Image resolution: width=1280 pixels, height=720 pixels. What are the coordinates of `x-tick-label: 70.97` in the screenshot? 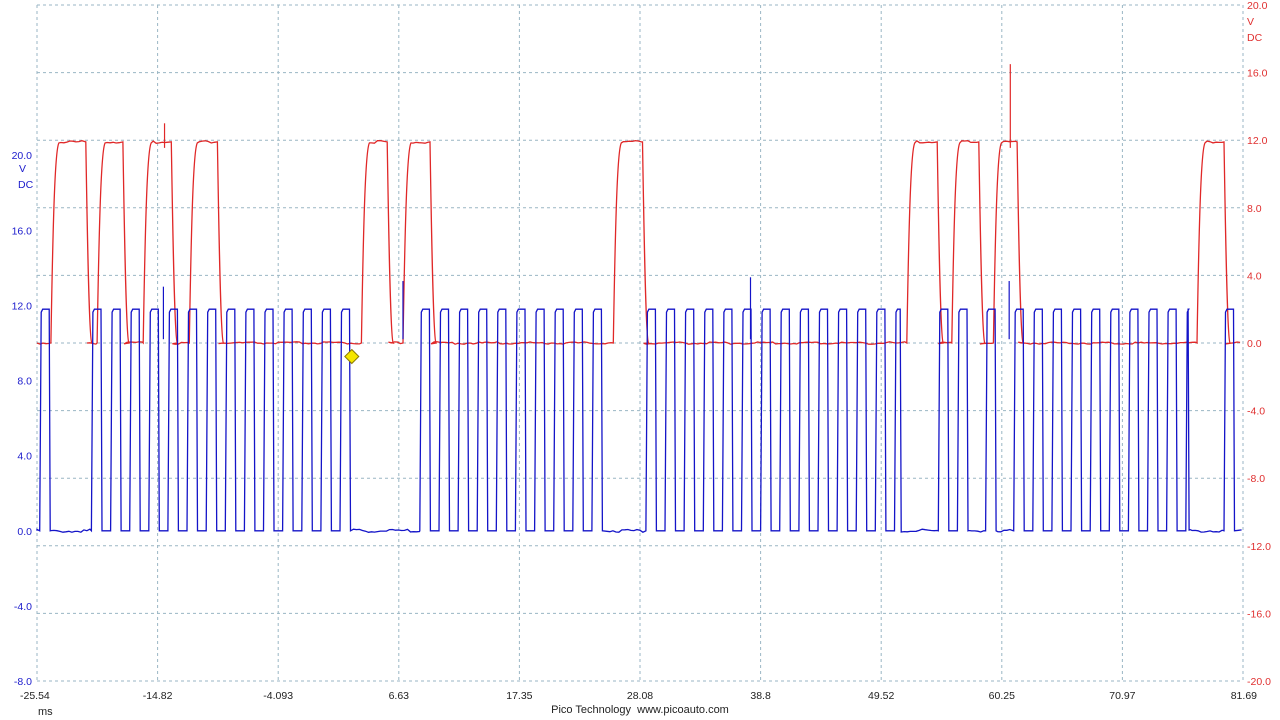 It's located at (1122, 696).